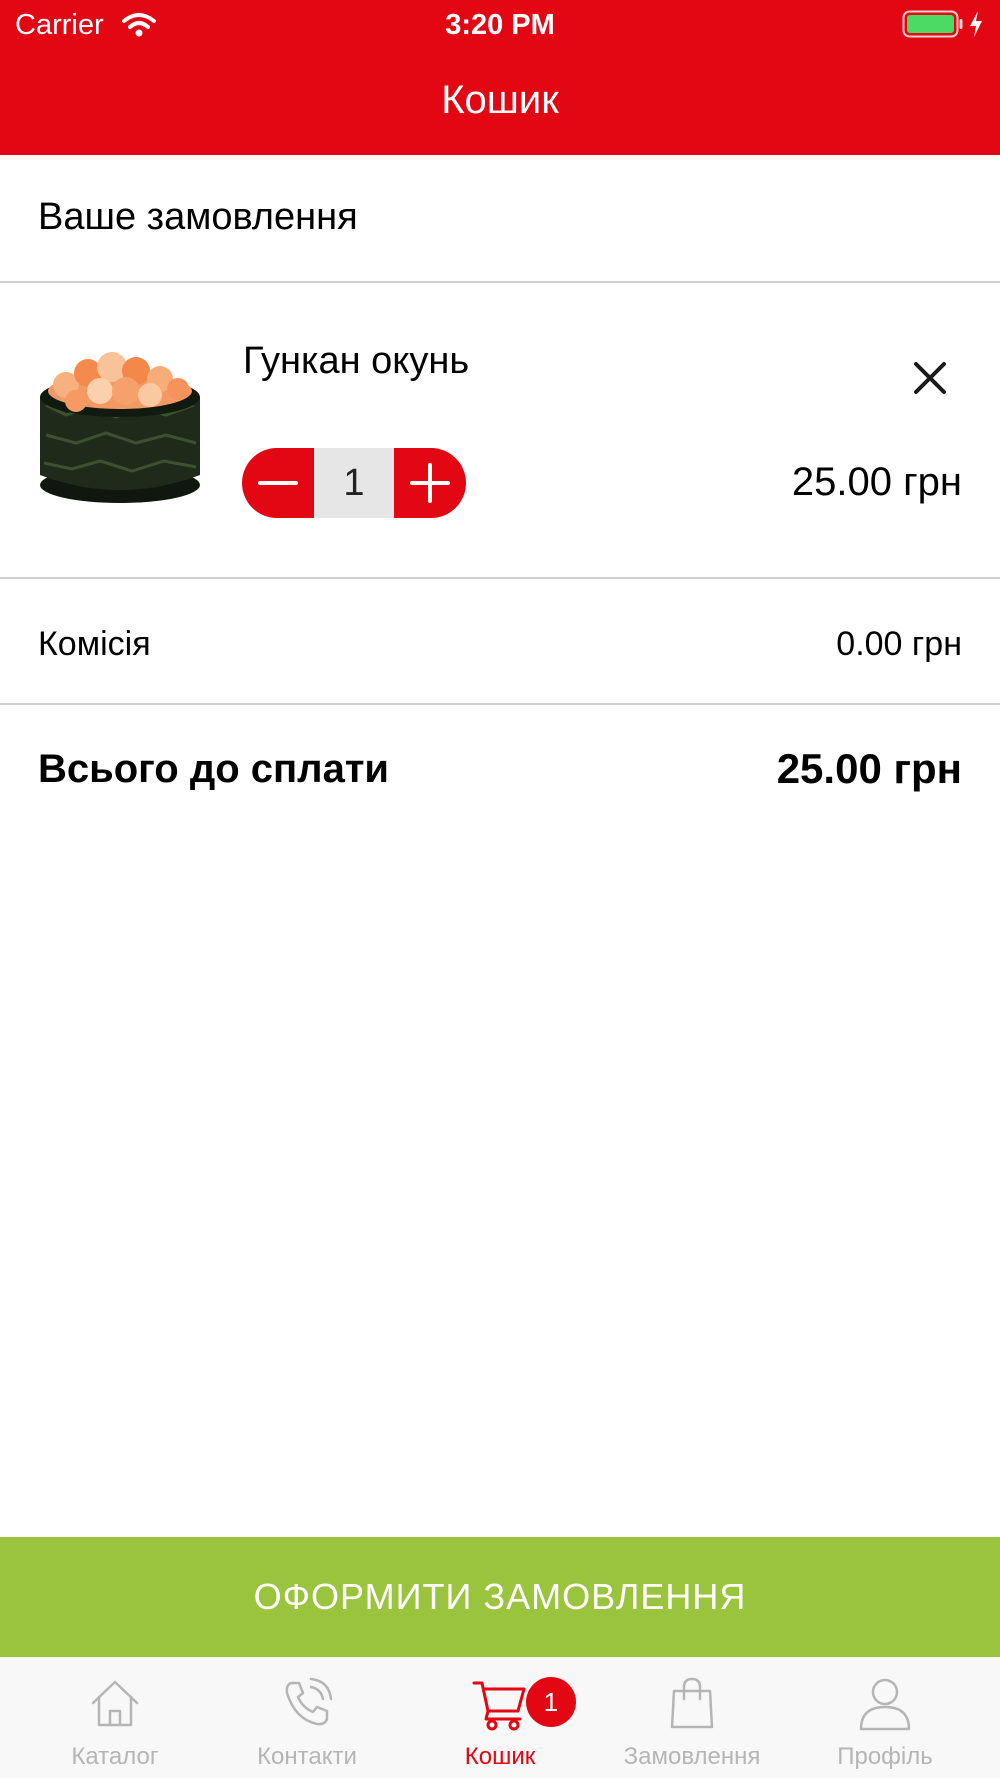 Image resolution: width=1000 pixels, height=1778 pixels. I want to click on cart-icon, so click(499, 1706).